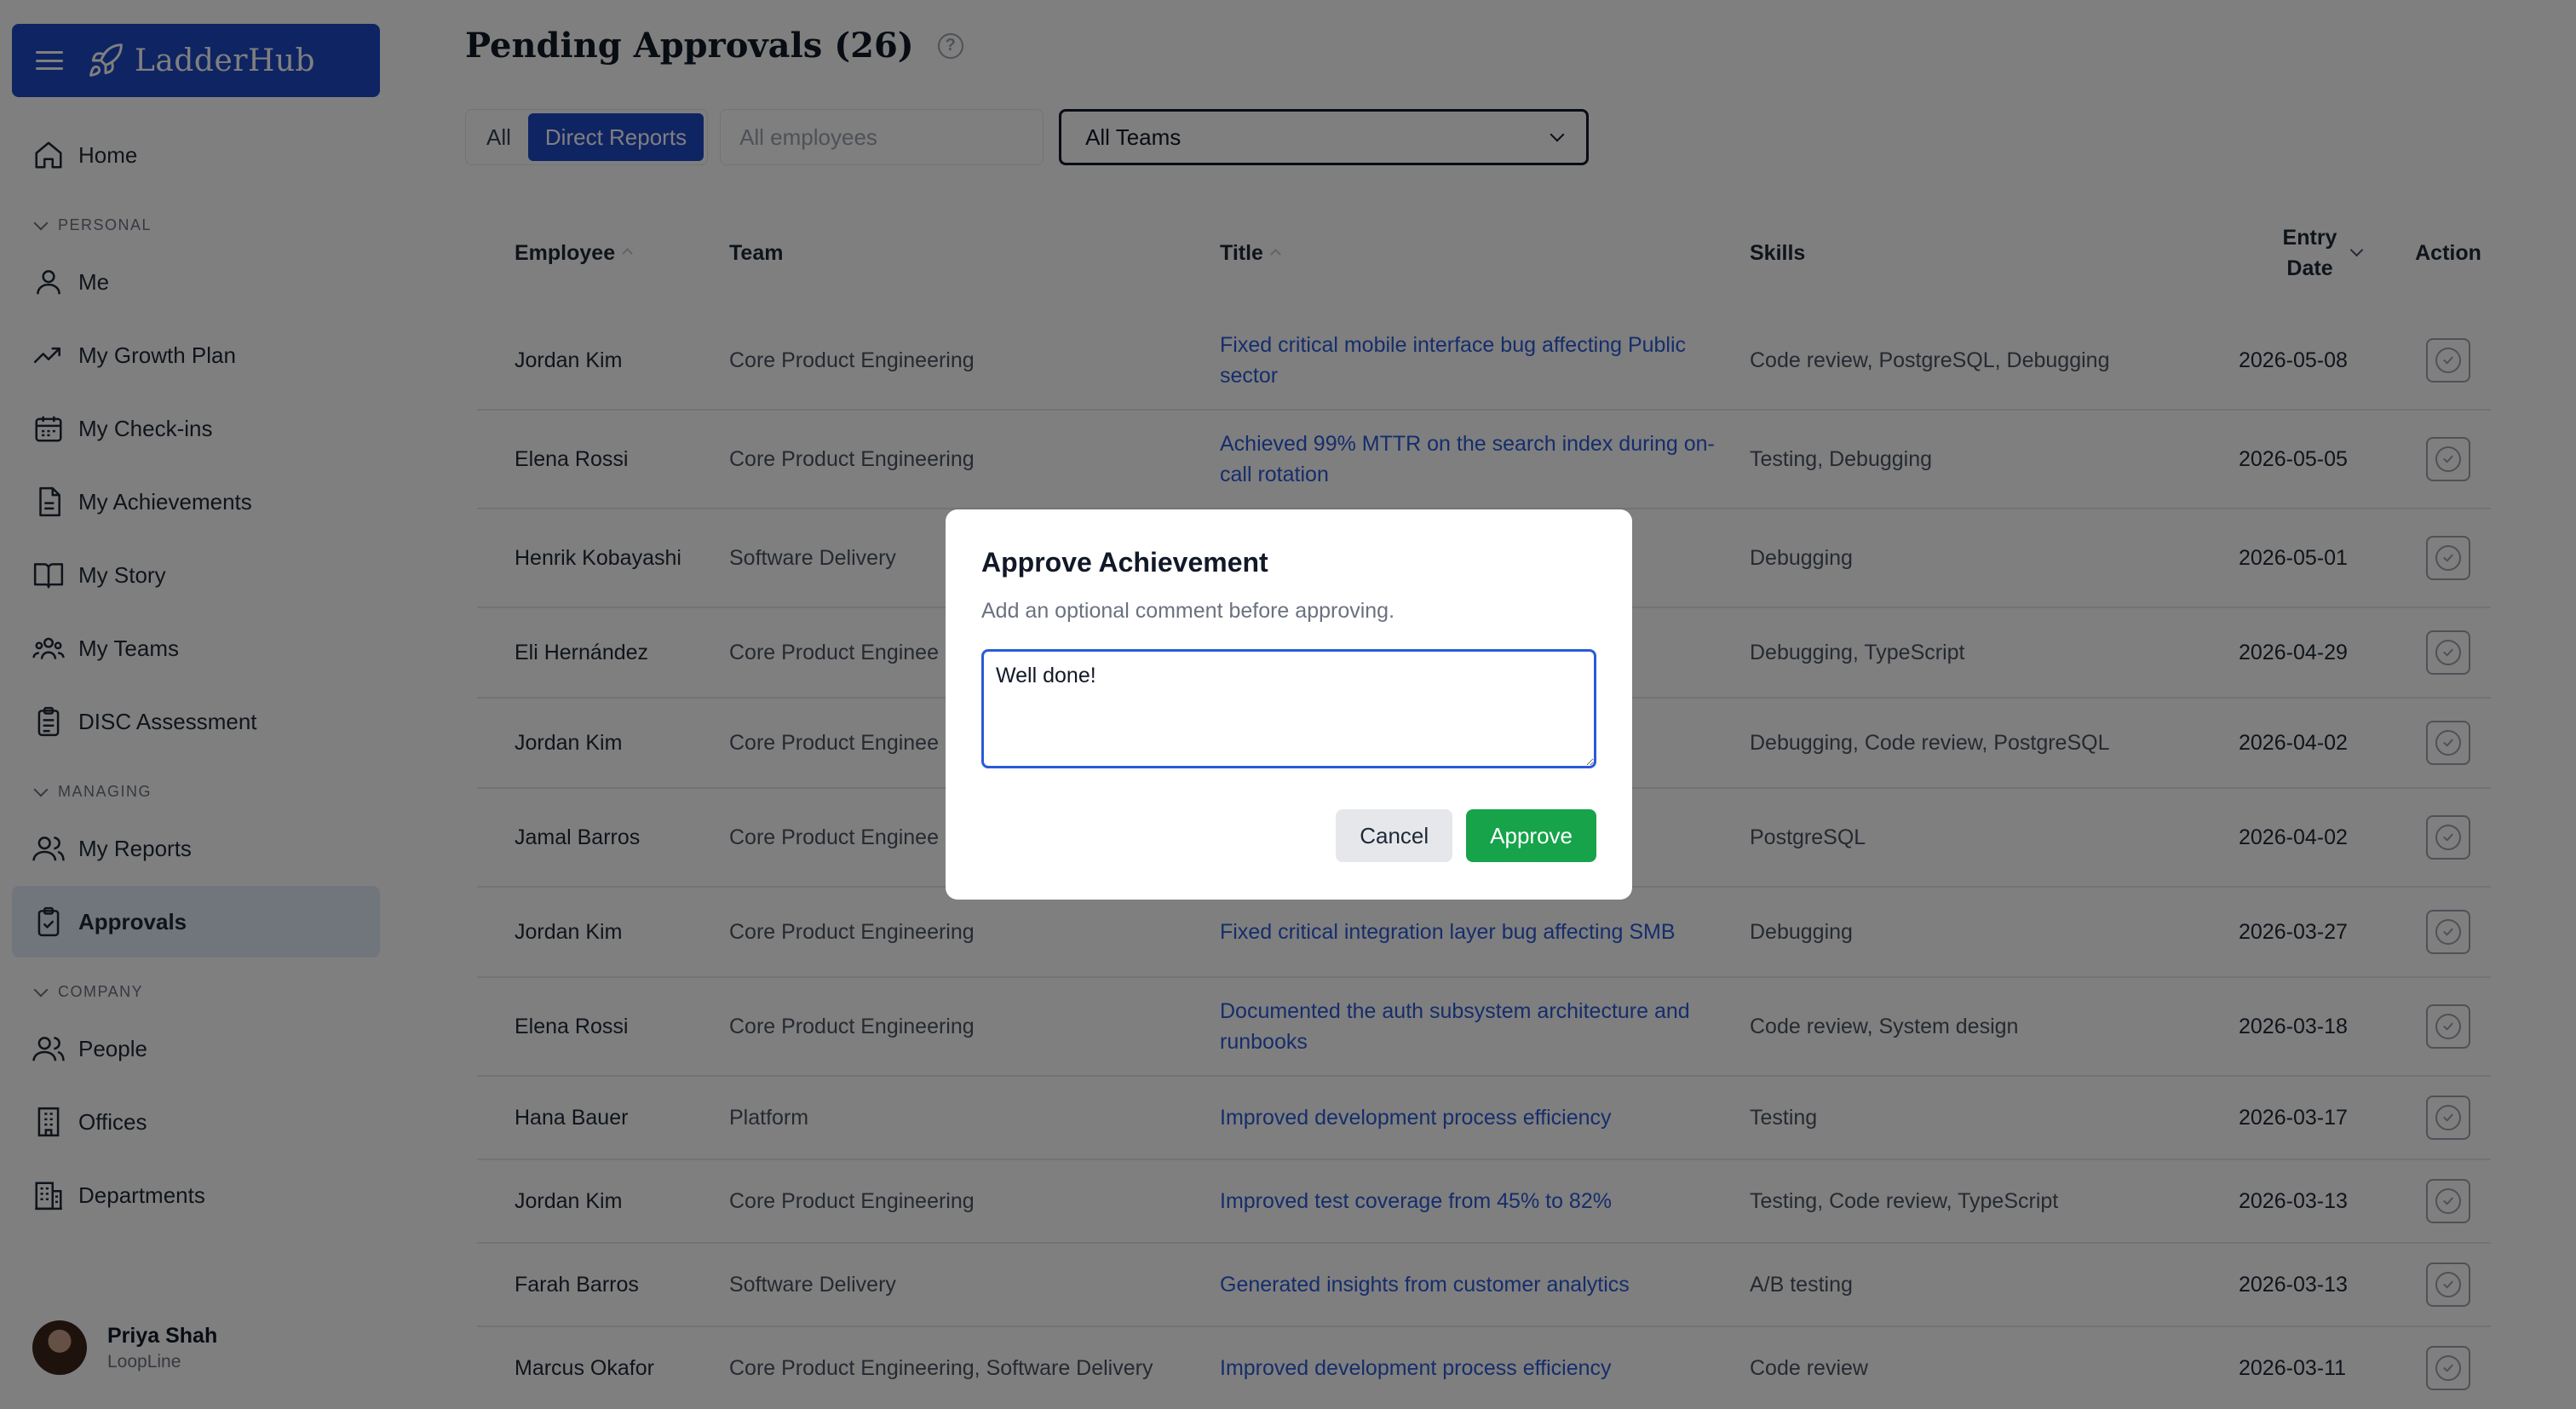 This screenshot has width=2576, height=1409. I want to click on dialog-actions: Cancel Approve, so click(1466, 835).